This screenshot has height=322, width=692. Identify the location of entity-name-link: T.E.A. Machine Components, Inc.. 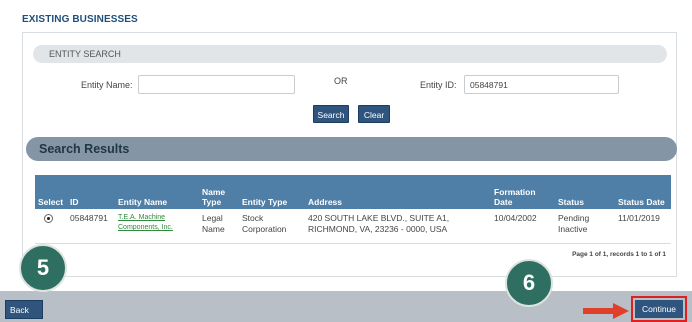
(157, 226).